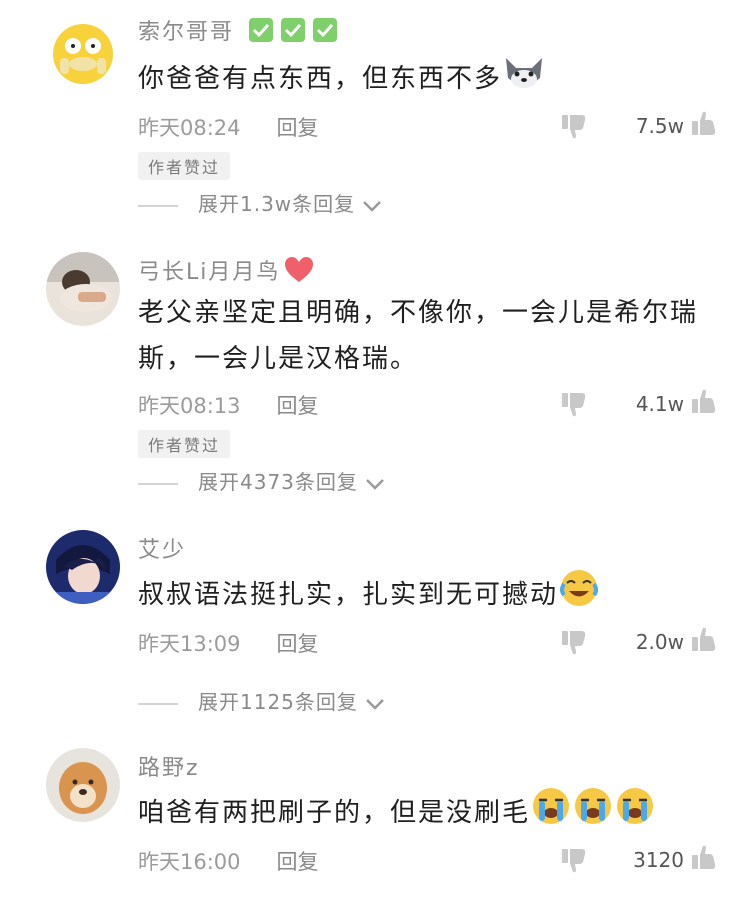 The height and width of the screenshot is (904, 756). Describe the element at coordinates (209, 272) in the screenshot. I see `username-text: 弓长Li月月鸟` at that location.